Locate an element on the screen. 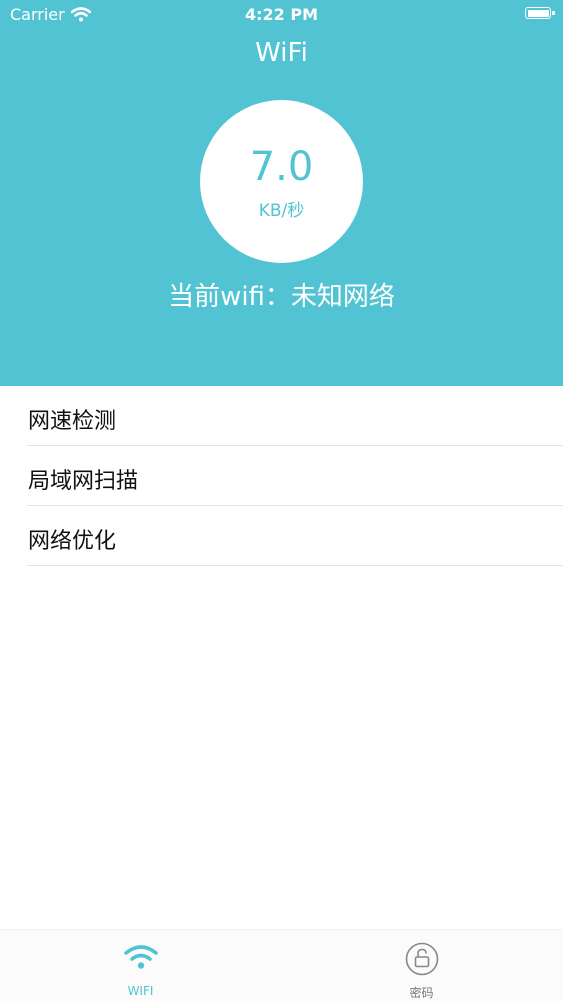 The width and height of the screenshot is (563, 1001). battery-icon is located at coordinates (540, 13).